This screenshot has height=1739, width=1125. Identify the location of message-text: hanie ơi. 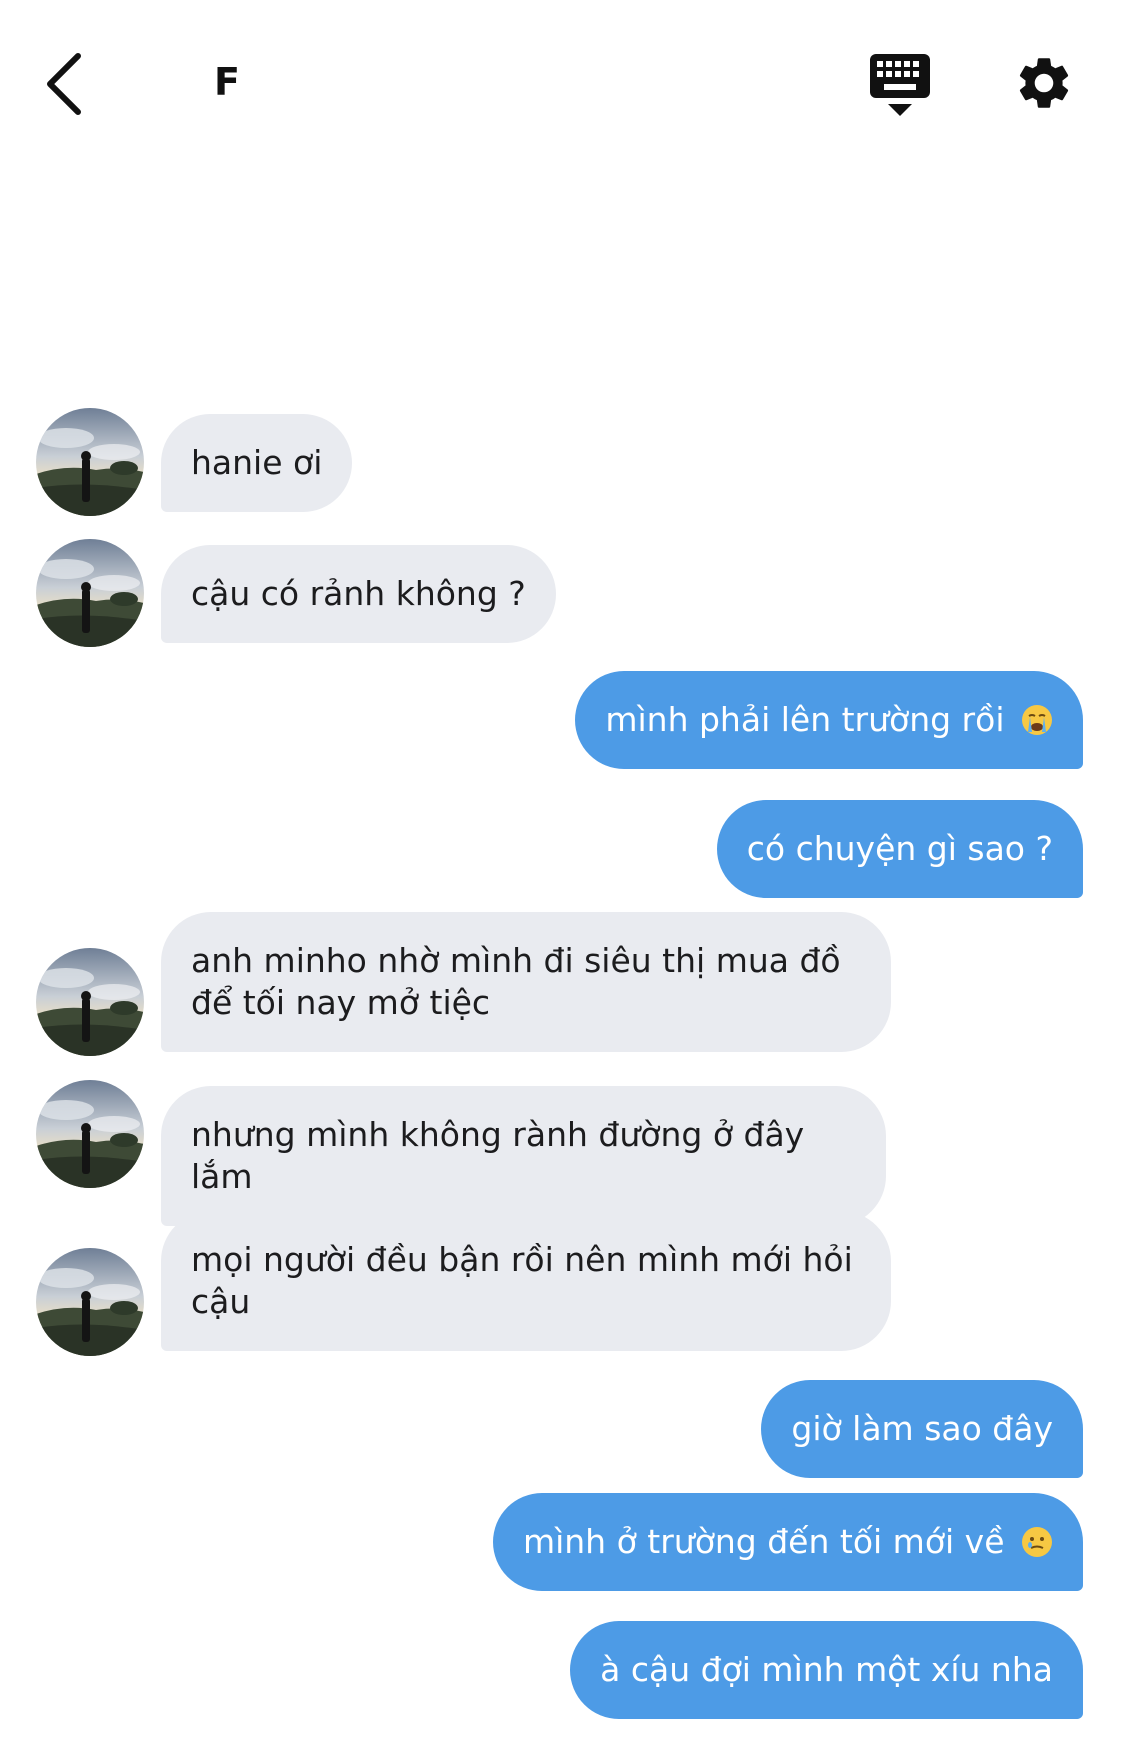
(257, 462).